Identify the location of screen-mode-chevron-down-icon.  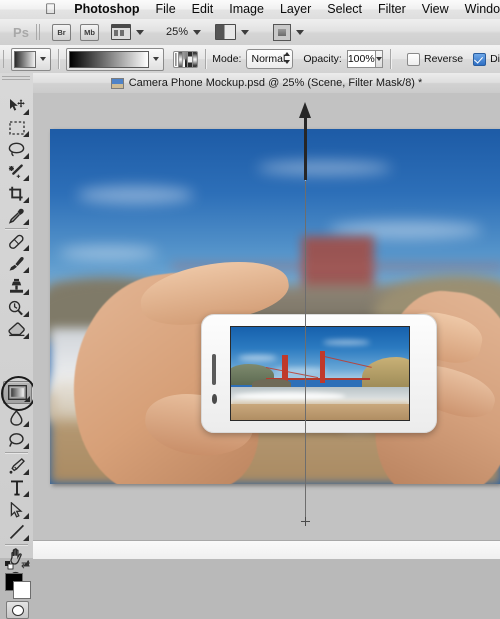
(245, 32).